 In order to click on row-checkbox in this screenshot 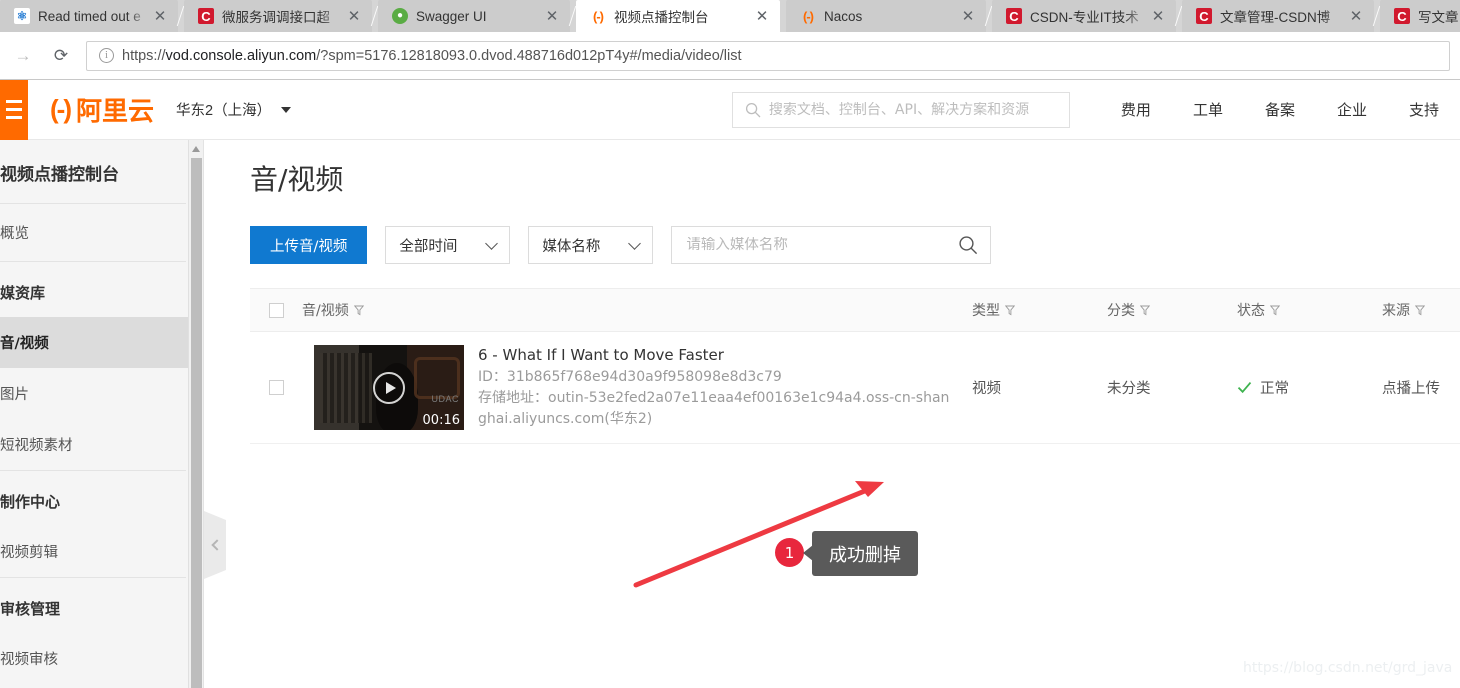, I will do `click(276, 387)`.